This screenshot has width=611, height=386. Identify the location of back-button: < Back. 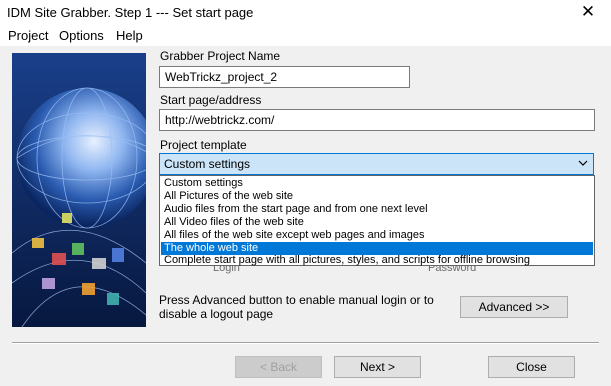
(278, 367).